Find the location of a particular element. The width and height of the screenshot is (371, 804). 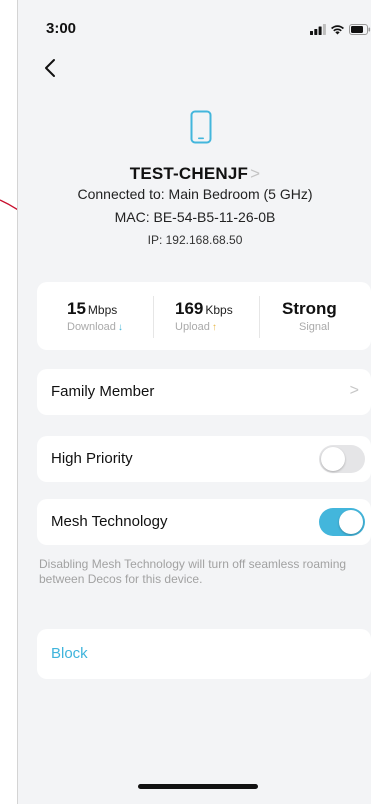

back-button is located at coordinates (50, 70).